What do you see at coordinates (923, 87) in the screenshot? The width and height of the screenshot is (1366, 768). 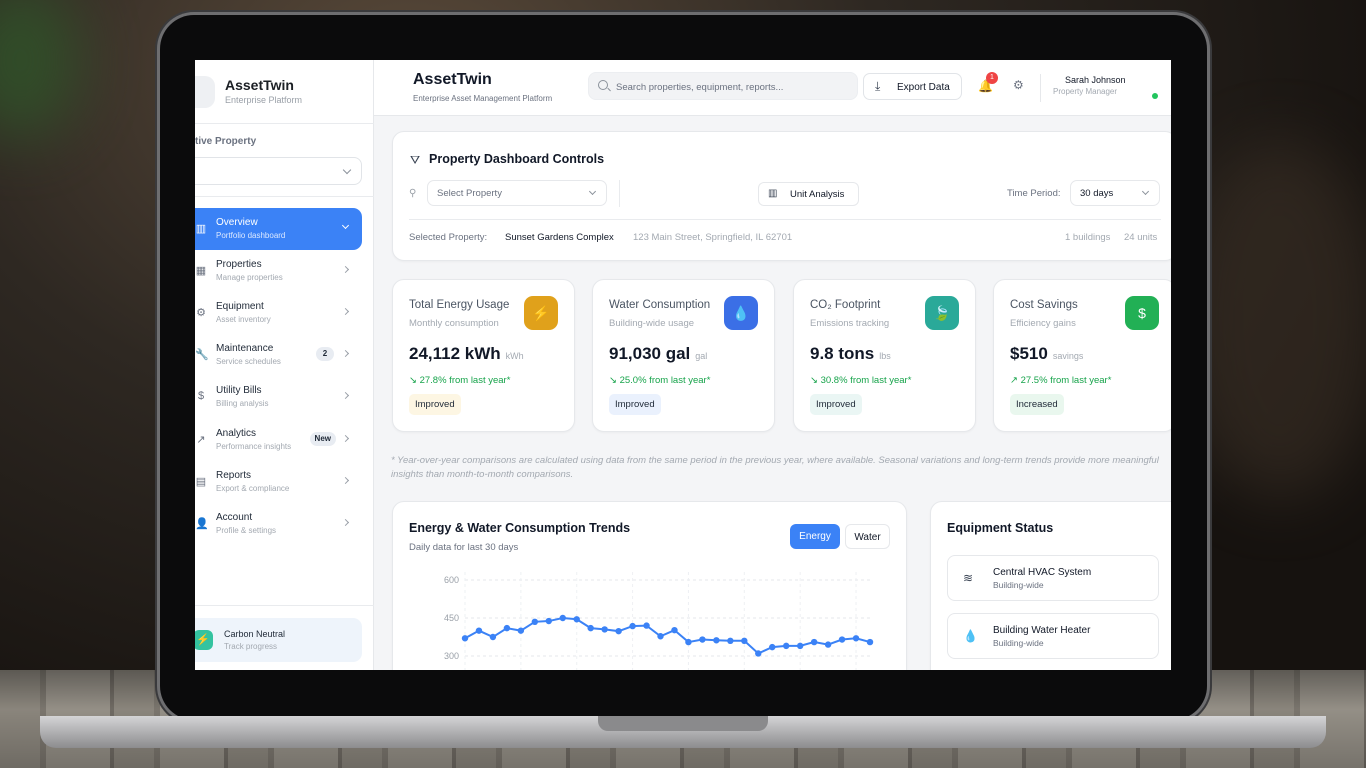 I see `export-label: Export Data` at bounding box center [923, 87].